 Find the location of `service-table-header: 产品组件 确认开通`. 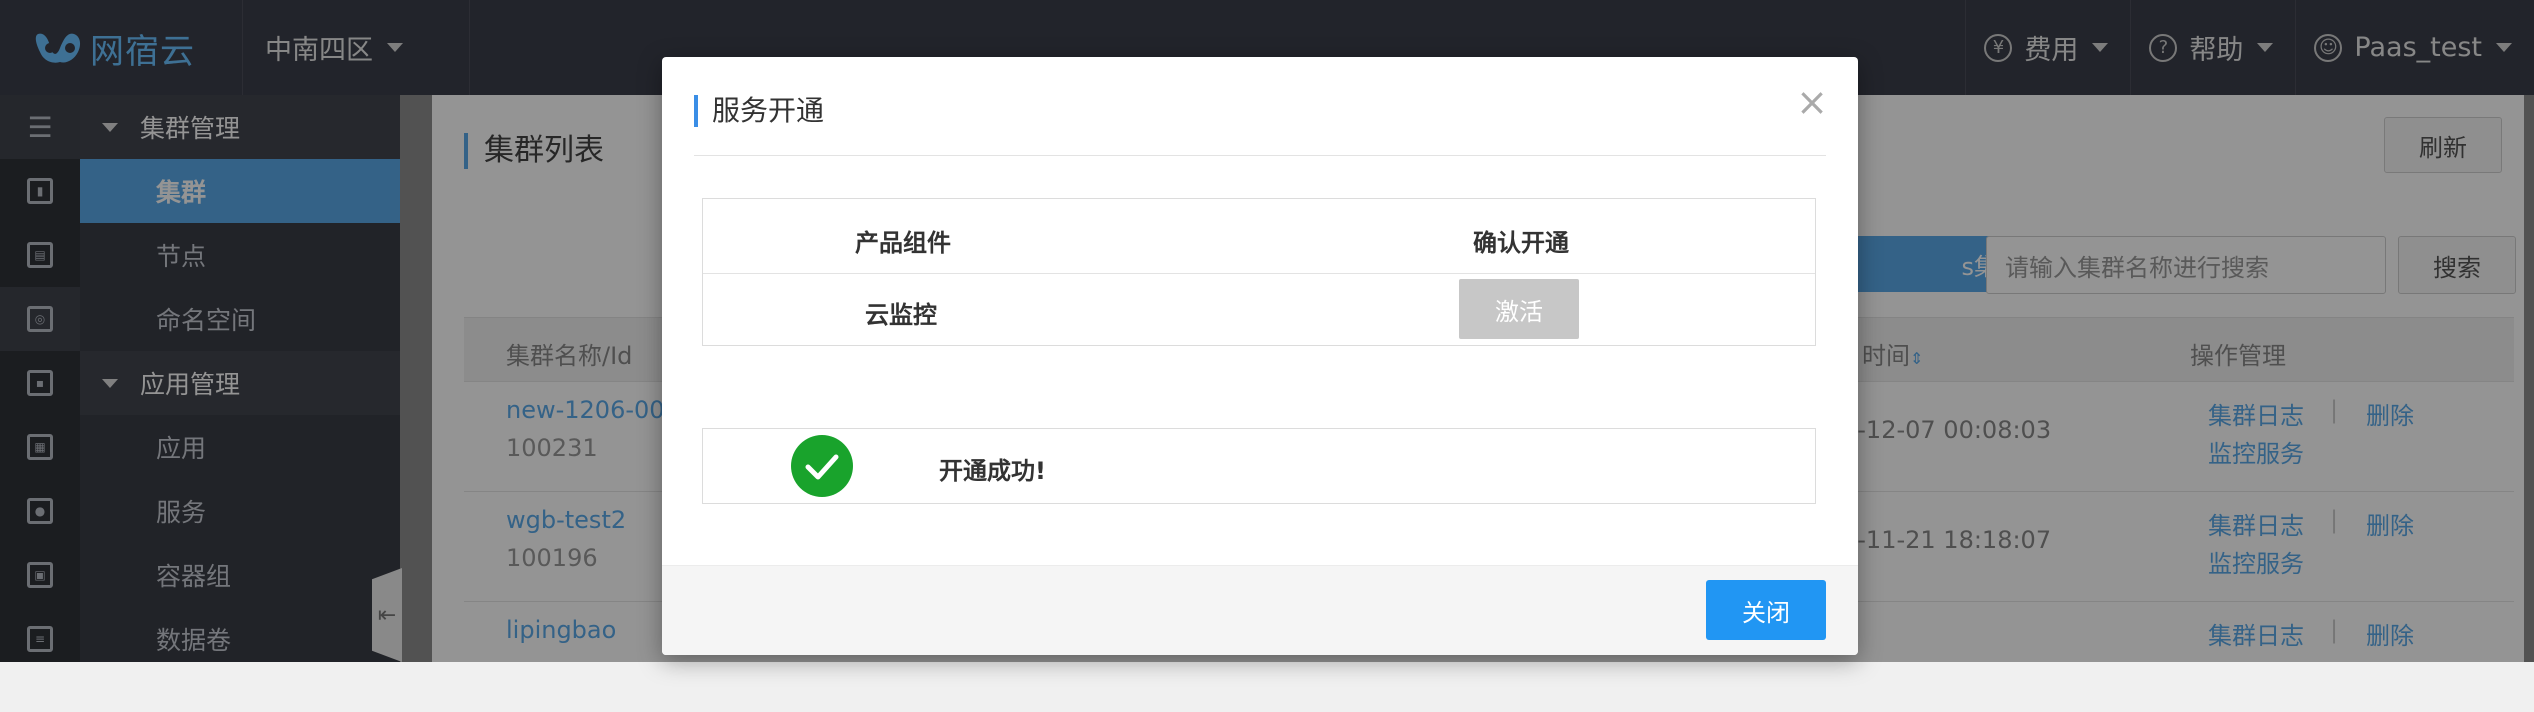

service-table-header: 产品组件 确认开通 is located at coordinates (1259, 236).